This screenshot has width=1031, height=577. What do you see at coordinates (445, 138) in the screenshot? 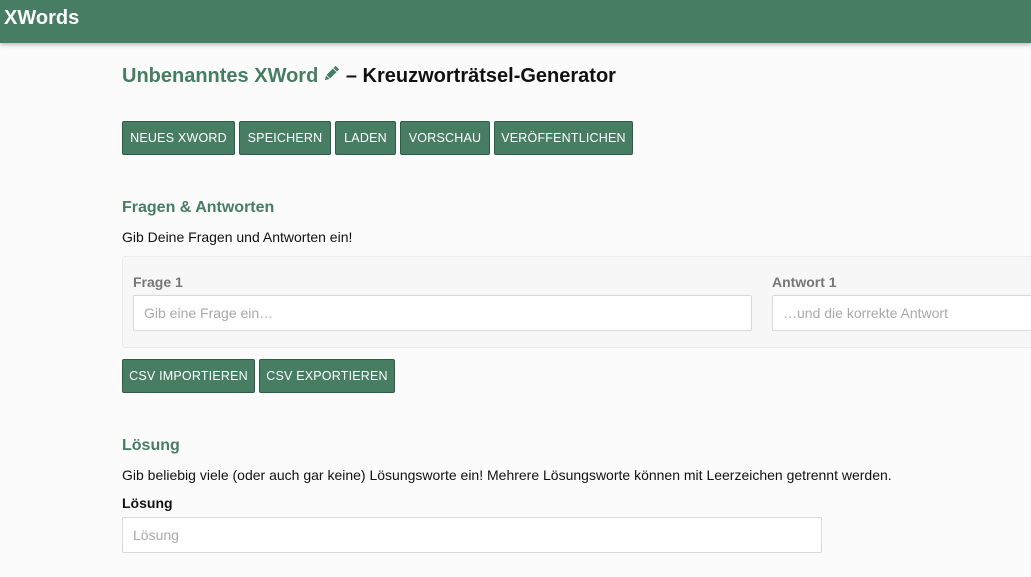
I see `preview-button: Vorschau` at bounding box center [445, 138].